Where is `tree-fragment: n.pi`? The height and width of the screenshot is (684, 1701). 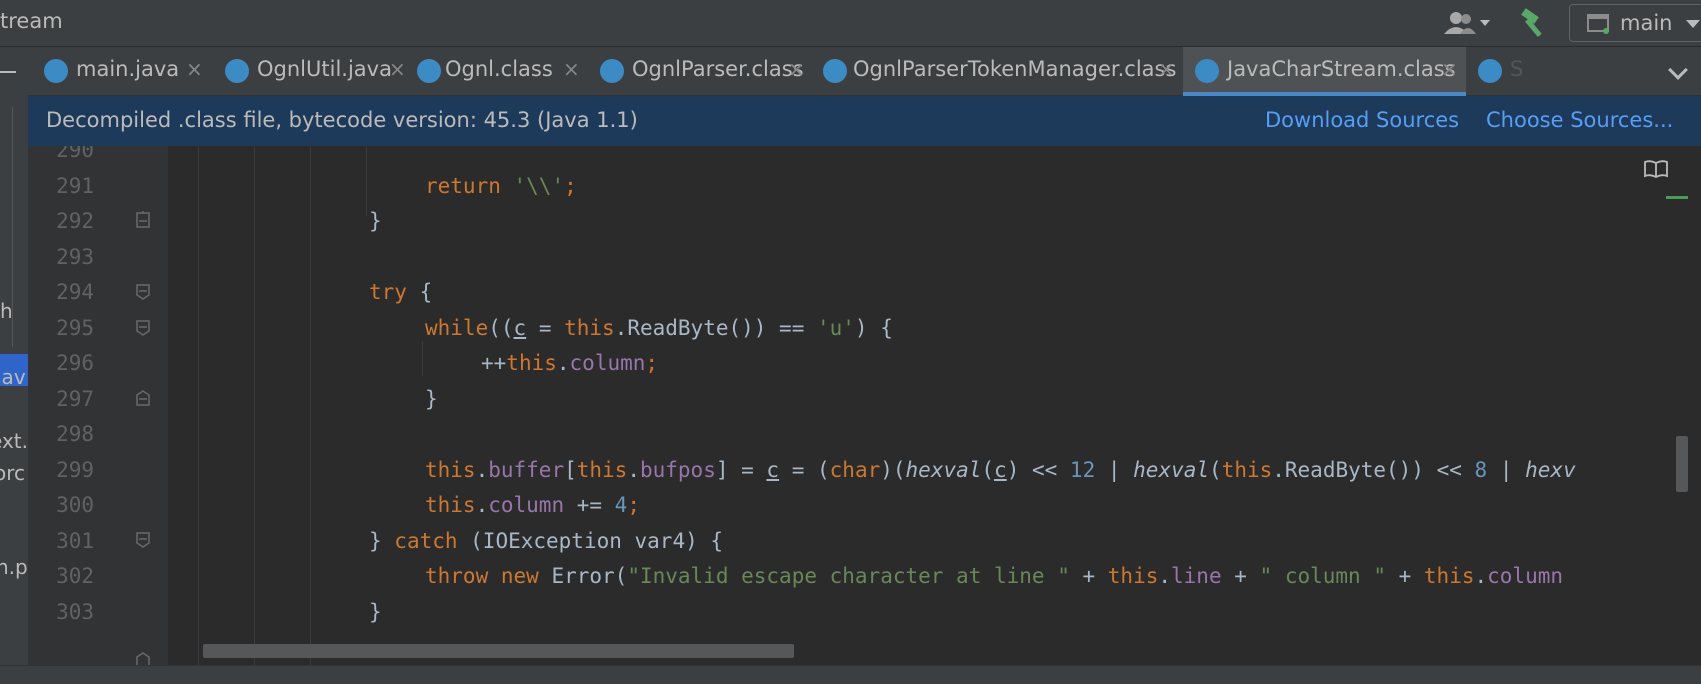 tree-fragment: n.pi is located at coordinates (14, 567).